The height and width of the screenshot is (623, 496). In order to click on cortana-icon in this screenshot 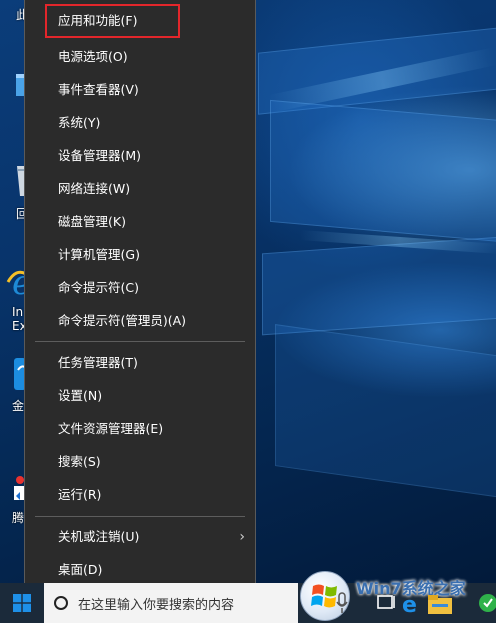, I will do `click(61, 603)`.